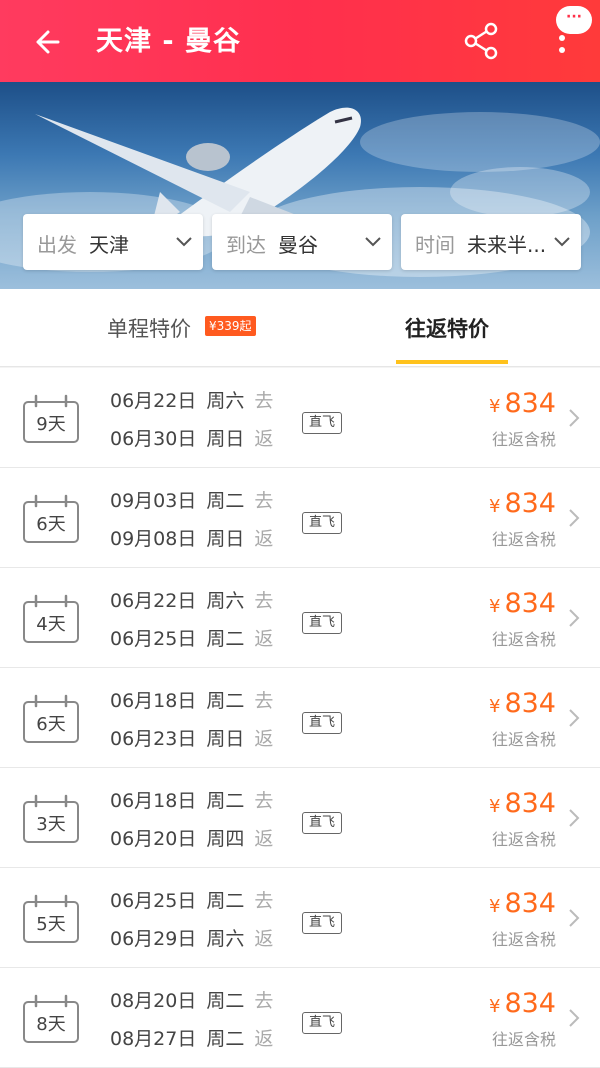 This screenshot has height=1068, width=600. Describe the element at coordinates (300, 818) in the screenshot. I see `list-item: 3天 06月18日 周二去 06月20日 周四返 直飞 ¥834 往返含税` at that location.